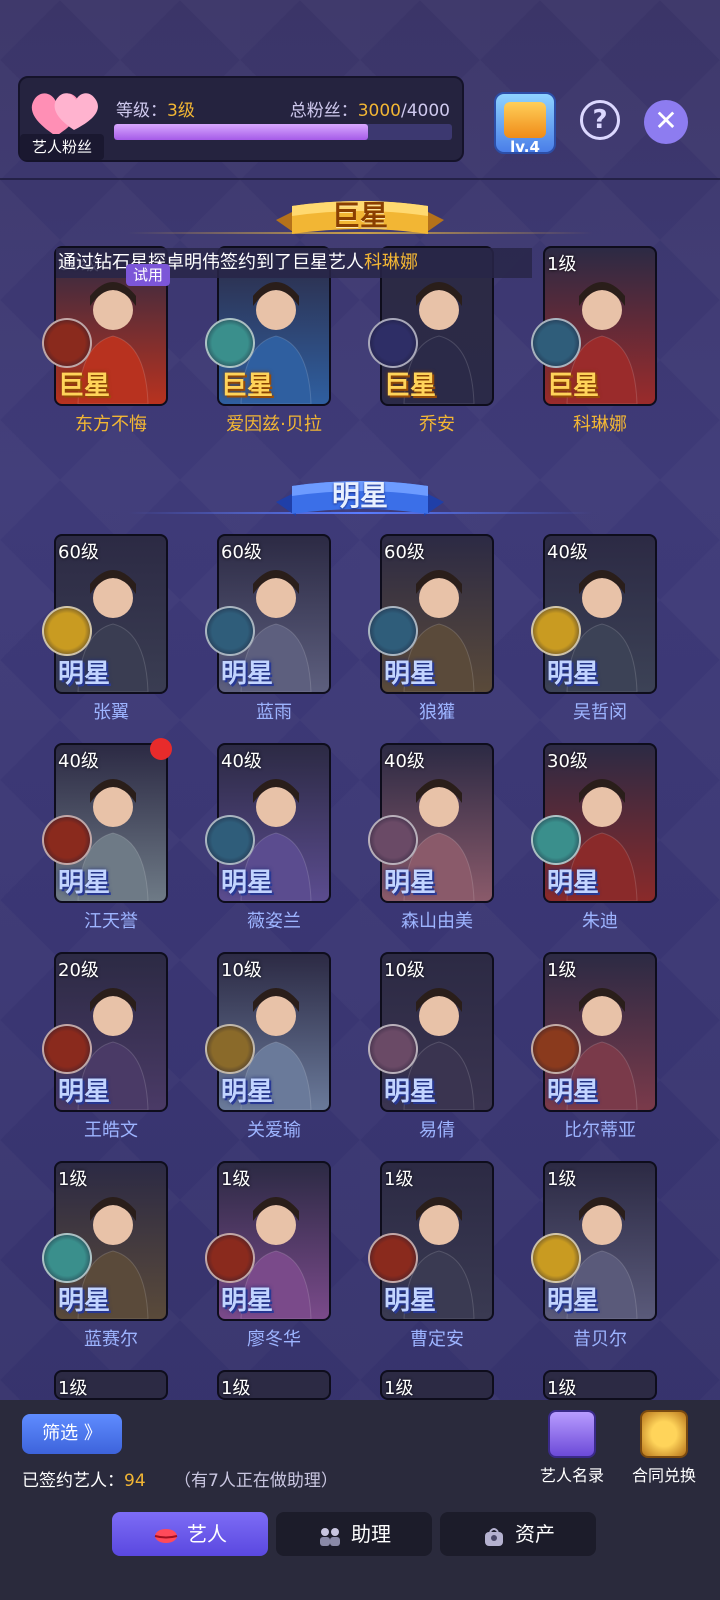 This screenshot has width=720, height=1600. What do you see at coordinates (535, 1534) in the screenshot?
I see `tab-assets-label: 资产` at bounding box center [535, 1534].